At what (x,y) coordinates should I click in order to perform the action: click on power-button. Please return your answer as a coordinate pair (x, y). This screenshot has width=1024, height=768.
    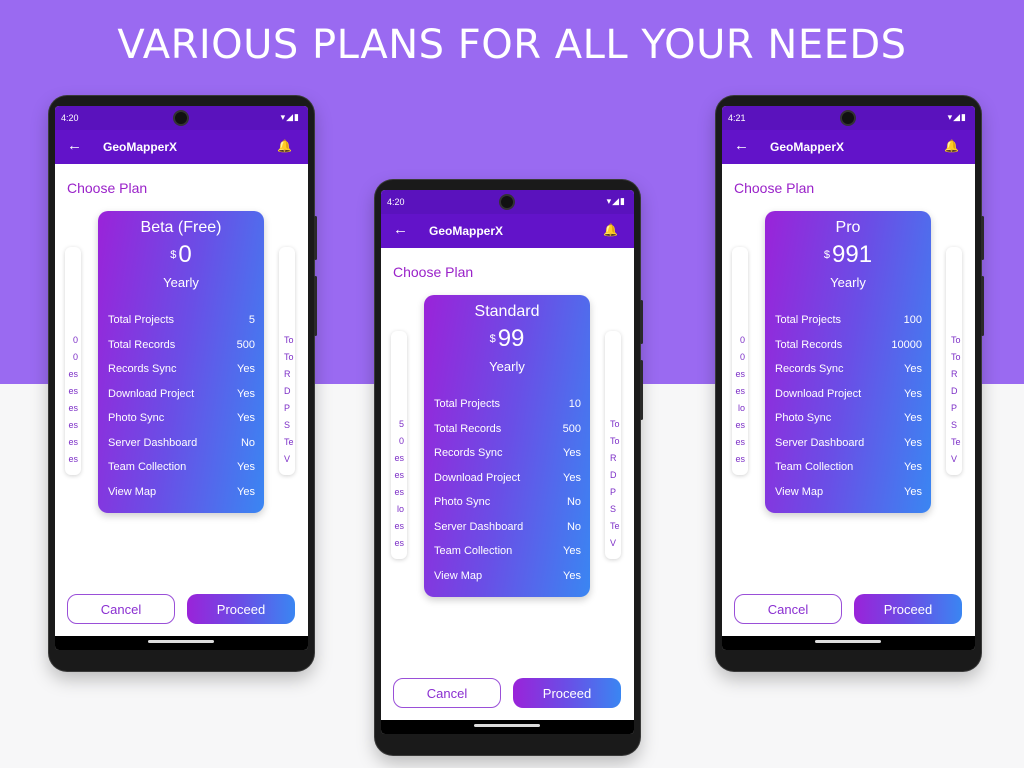
    Looking at the image, I should click on (315, 238).